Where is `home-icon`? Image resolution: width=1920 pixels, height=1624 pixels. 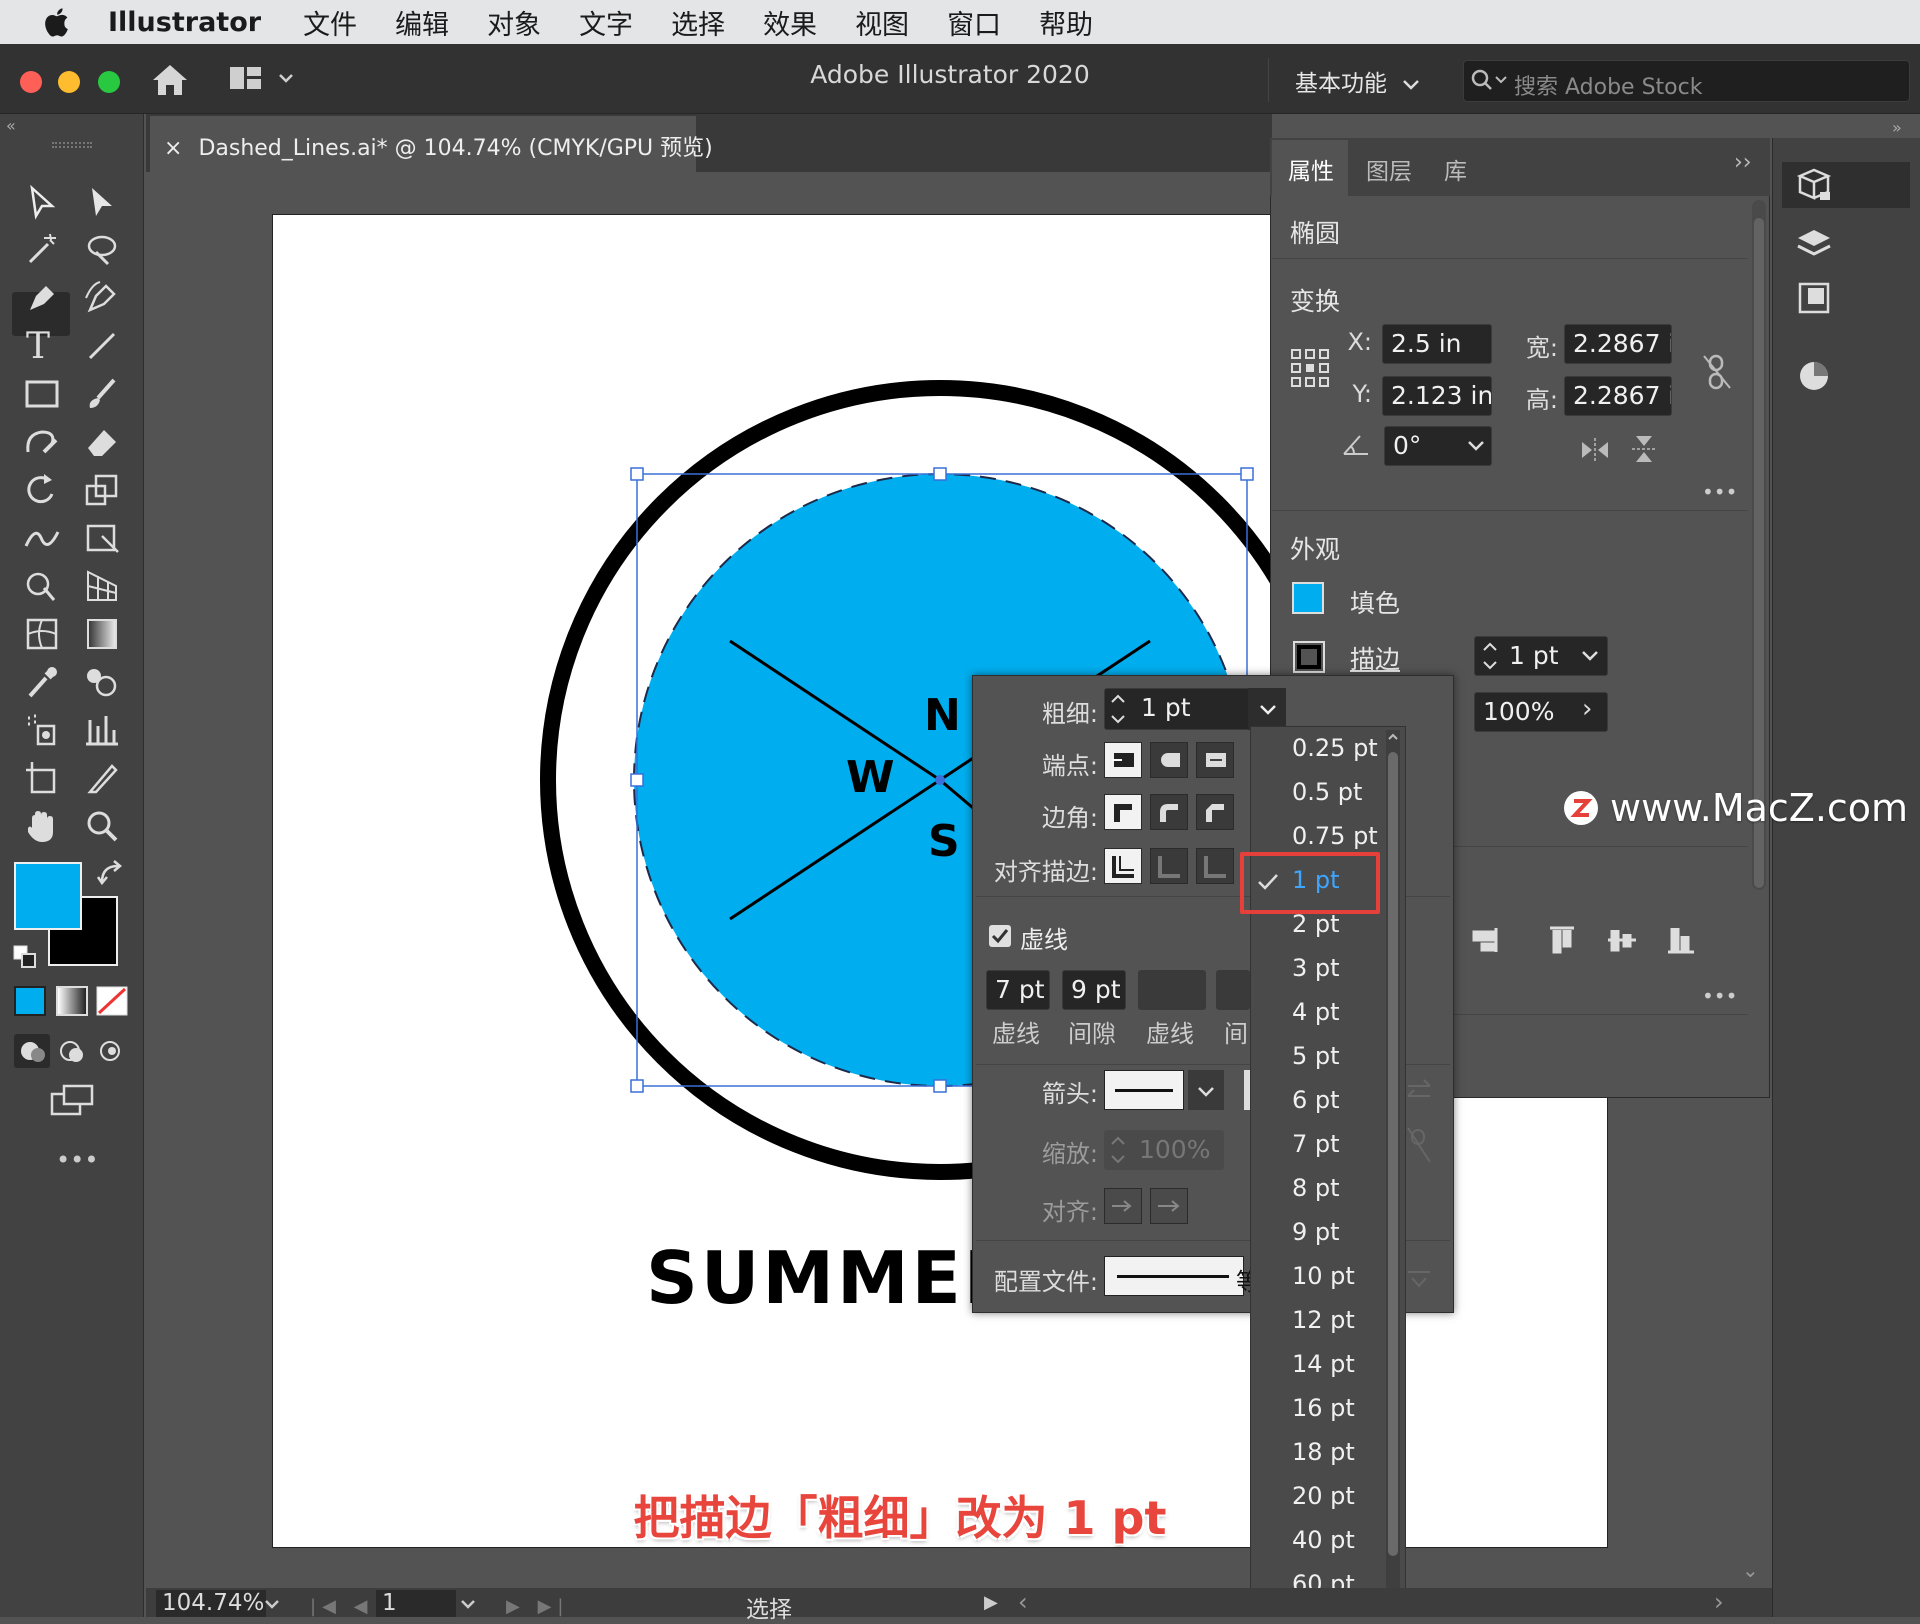
home-icon is located at coordinates (170, 80).